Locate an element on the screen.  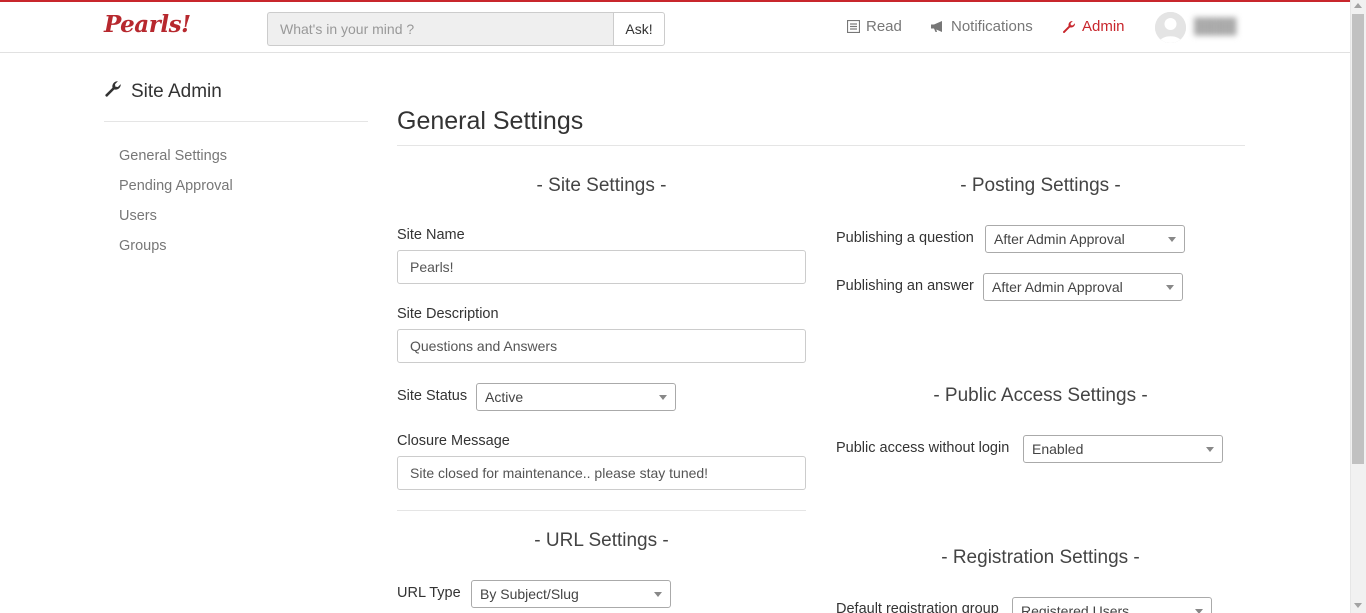
site-settings-heading: - Site Settings - is located at coordinates (601, 185).